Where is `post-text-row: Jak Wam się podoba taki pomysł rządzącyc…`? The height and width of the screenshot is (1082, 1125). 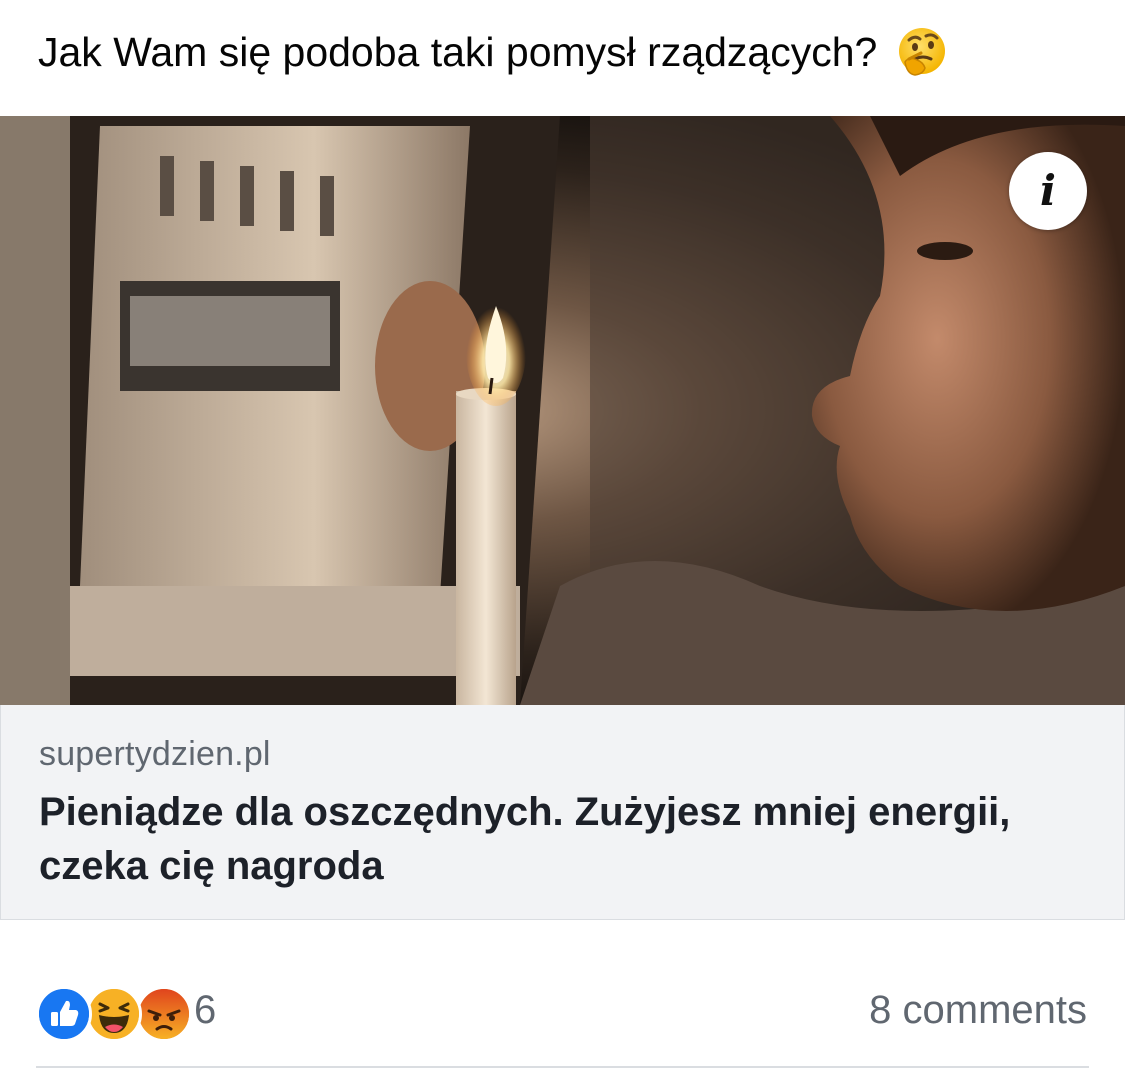 post-text-row: Jak Wam się podoba taki pomysł rządzącyc… is located at coordinates (492, 52).